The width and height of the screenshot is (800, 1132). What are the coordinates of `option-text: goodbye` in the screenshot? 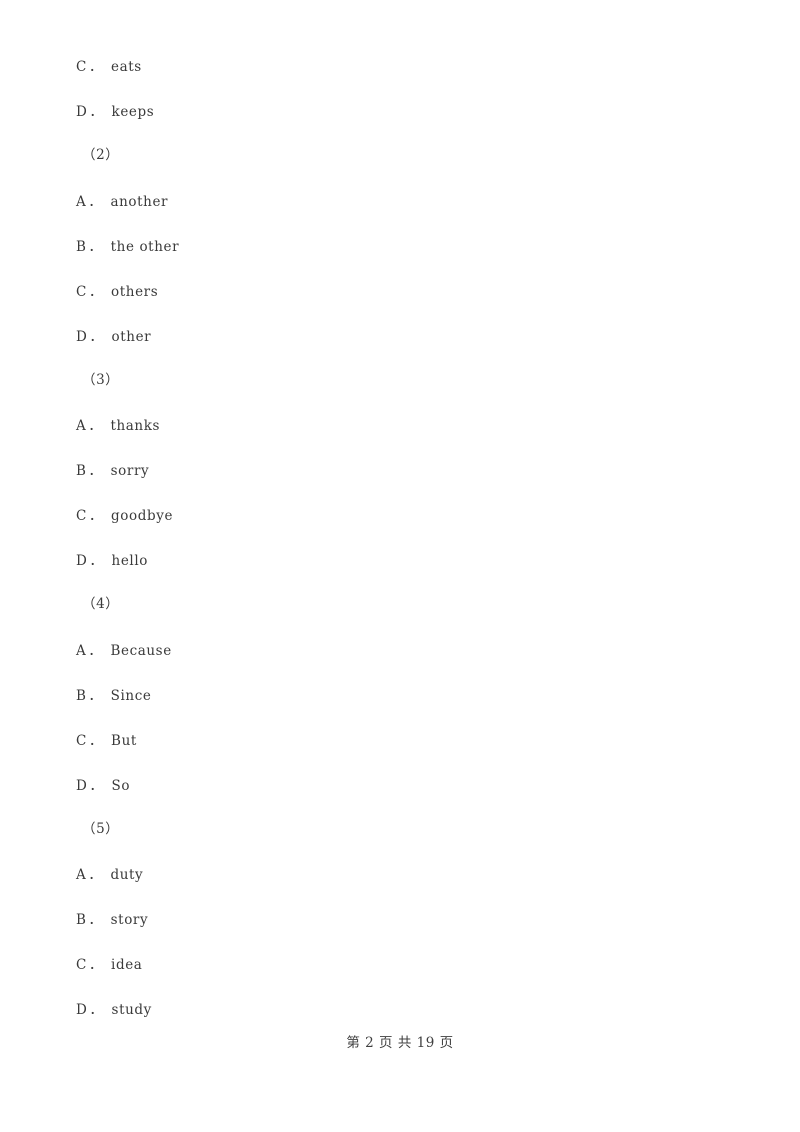 It's located at (142, 516).